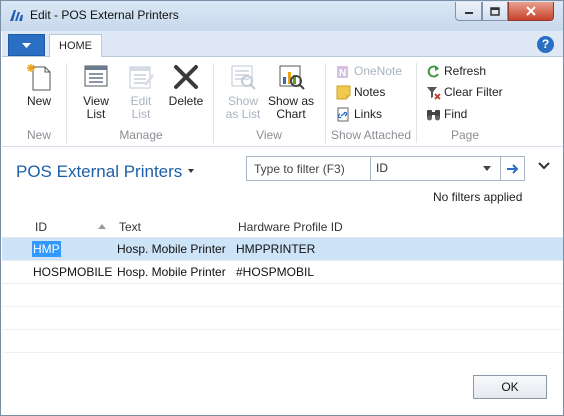 The width and height of the screenshot is (564, 416). I want to click on clear-filter-icon, so click(434, 93).